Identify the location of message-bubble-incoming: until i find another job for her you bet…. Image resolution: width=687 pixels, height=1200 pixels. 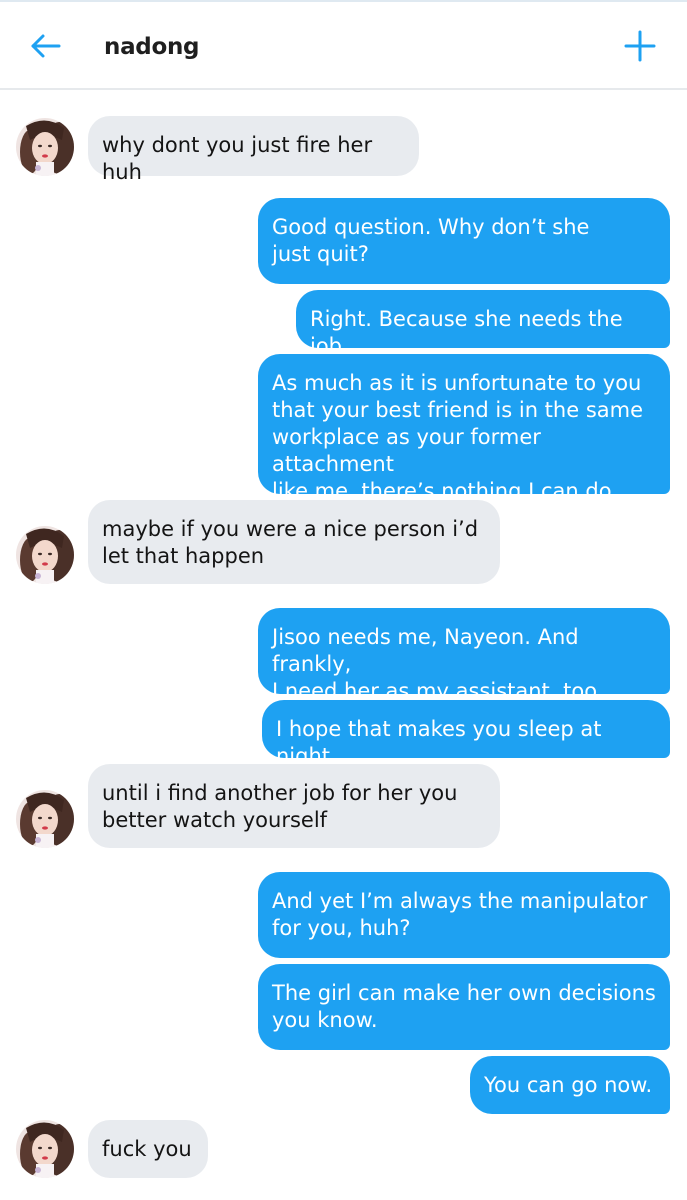
(294, 806).